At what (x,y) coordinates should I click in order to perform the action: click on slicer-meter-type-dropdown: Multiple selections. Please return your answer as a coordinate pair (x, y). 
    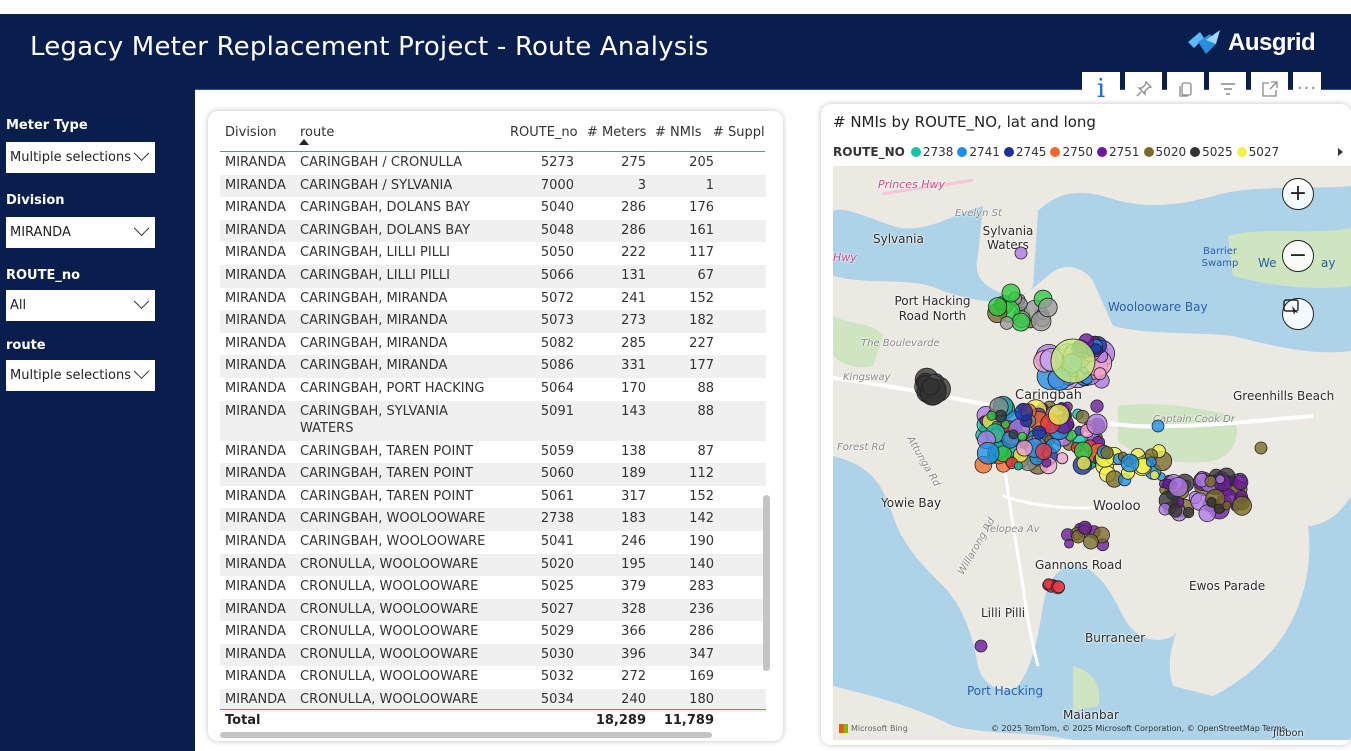
    Looking at the image, I should click on (80, 157).